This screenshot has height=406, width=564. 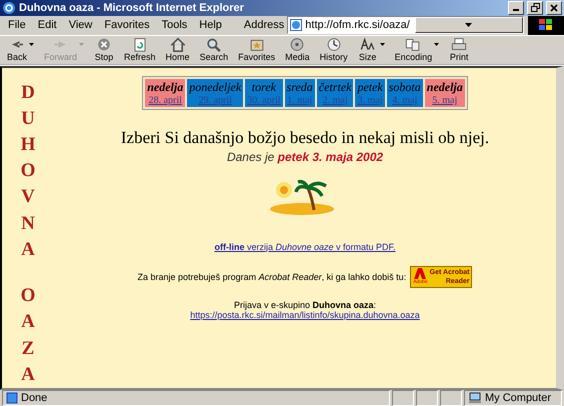 What do you see at coordinates (256, 49) in the screenshot?
I see `toolbar-button: Favorites` at bounding box center [256, 49].